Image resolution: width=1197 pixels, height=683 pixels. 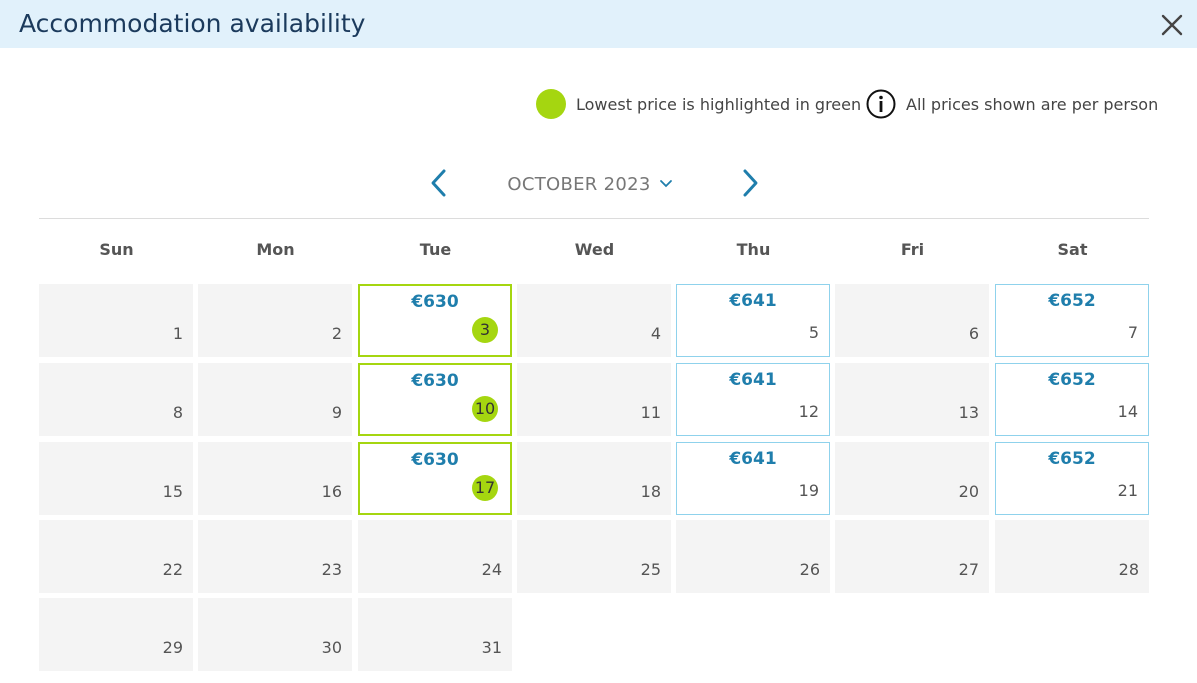 I want to click on calendar-day-4: 4, so click(x=594, y=320).